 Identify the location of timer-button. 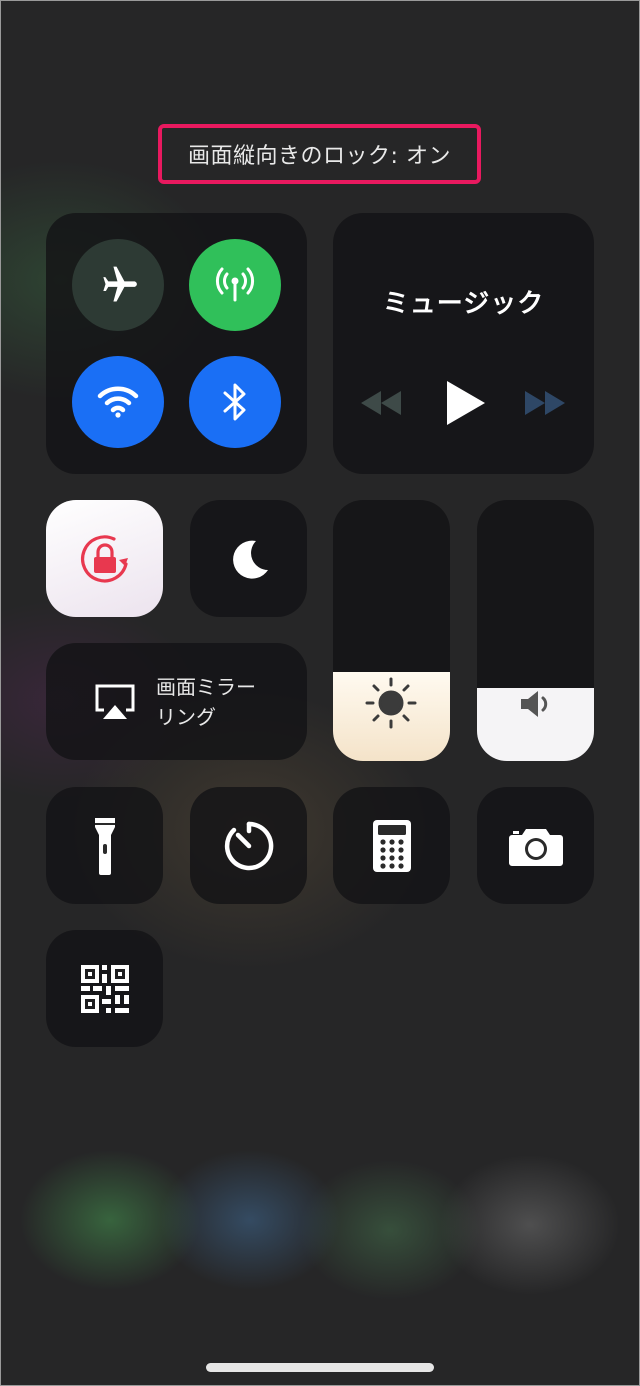
(248, 845).